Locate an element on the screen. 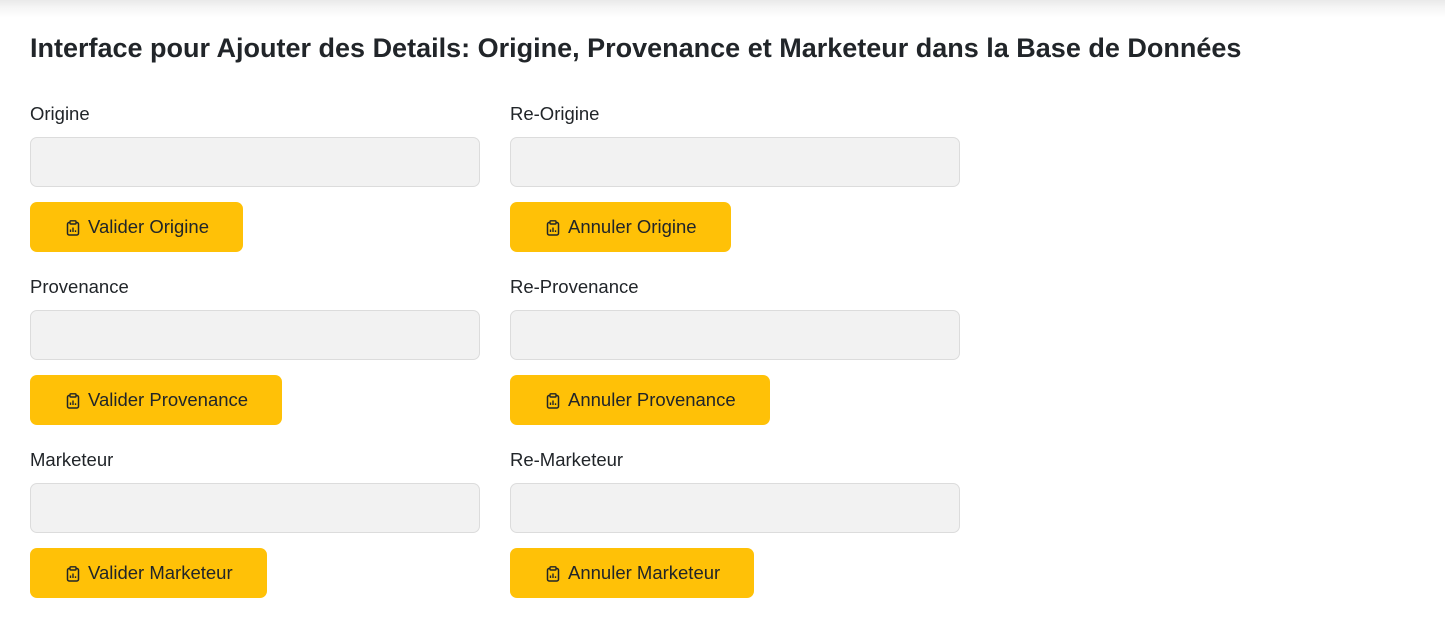  marketeur-input is located at coordinates (255, 508).